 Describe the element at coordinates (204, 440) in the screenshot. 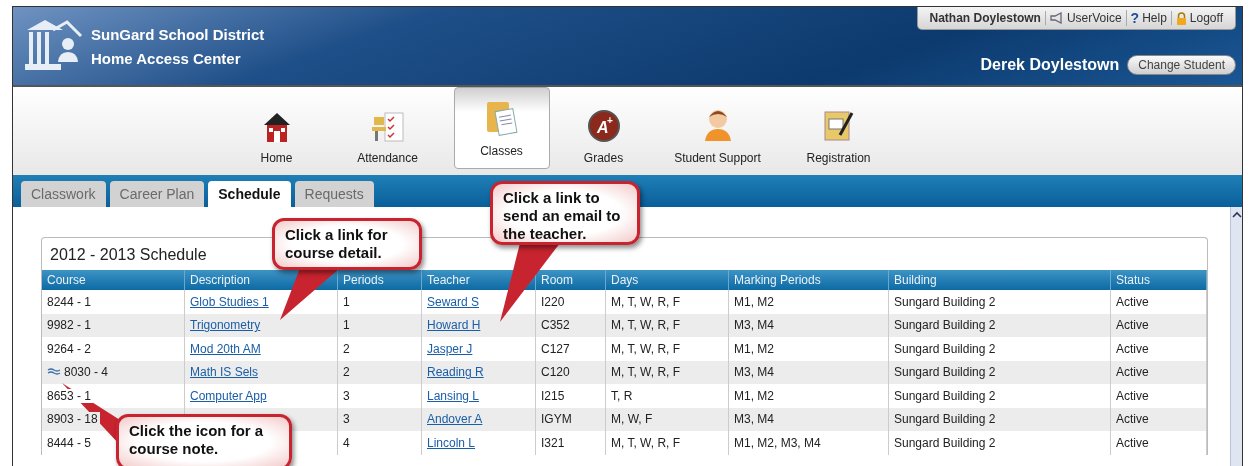

I see `callout: Click the icon for a course note.` at that location.